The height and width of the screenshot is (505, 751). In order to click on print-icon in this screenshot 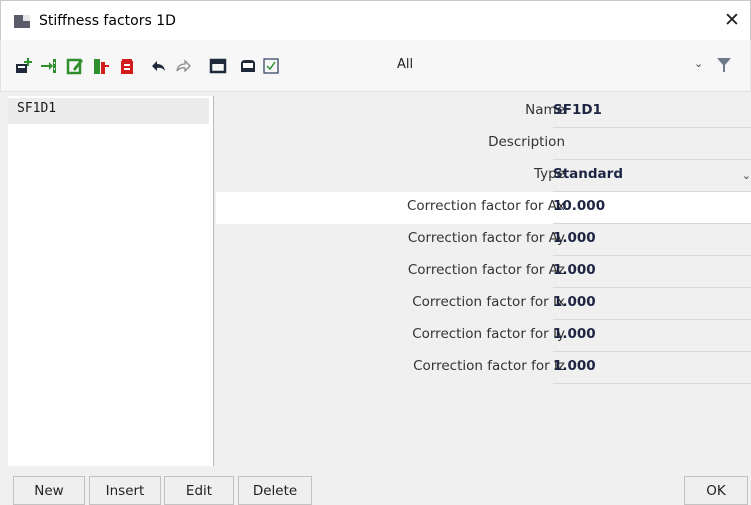, I will do `click(248, 66)`.